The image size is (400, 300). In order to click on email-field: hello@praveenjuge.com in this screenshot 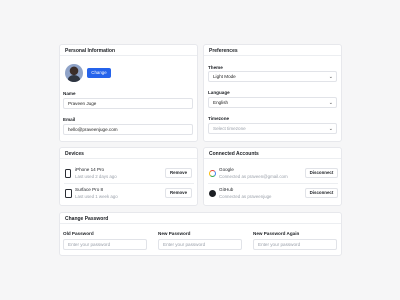, I will do `click(128, 129)`.